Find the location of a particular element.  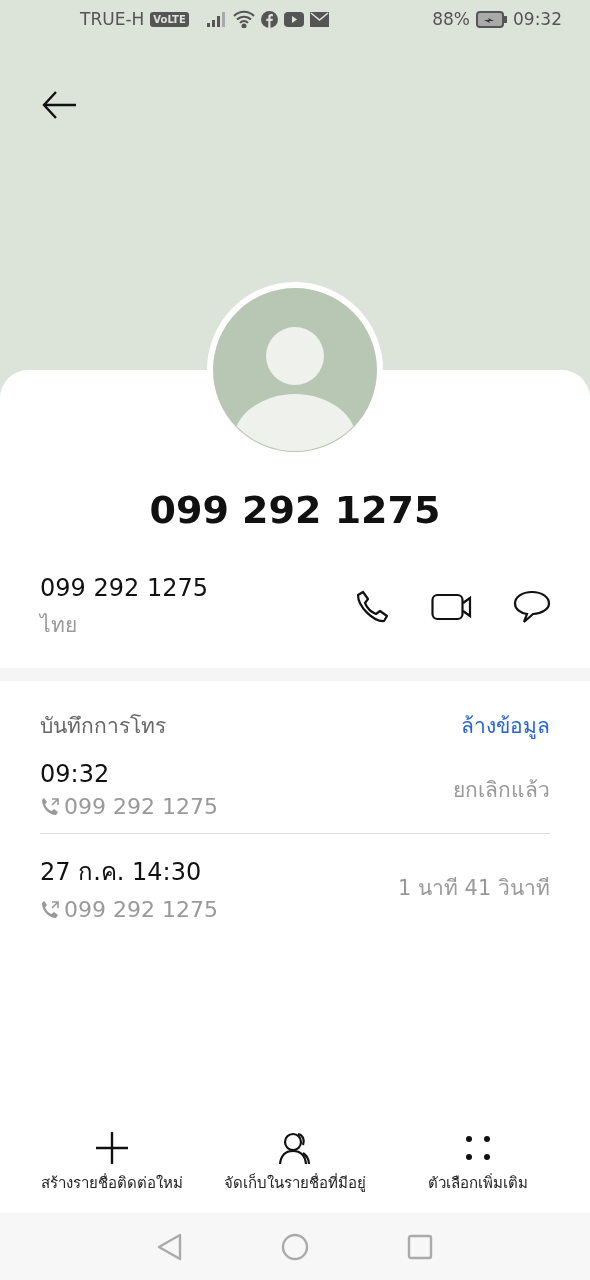

battery-icon is located at coordinates (491, 19).